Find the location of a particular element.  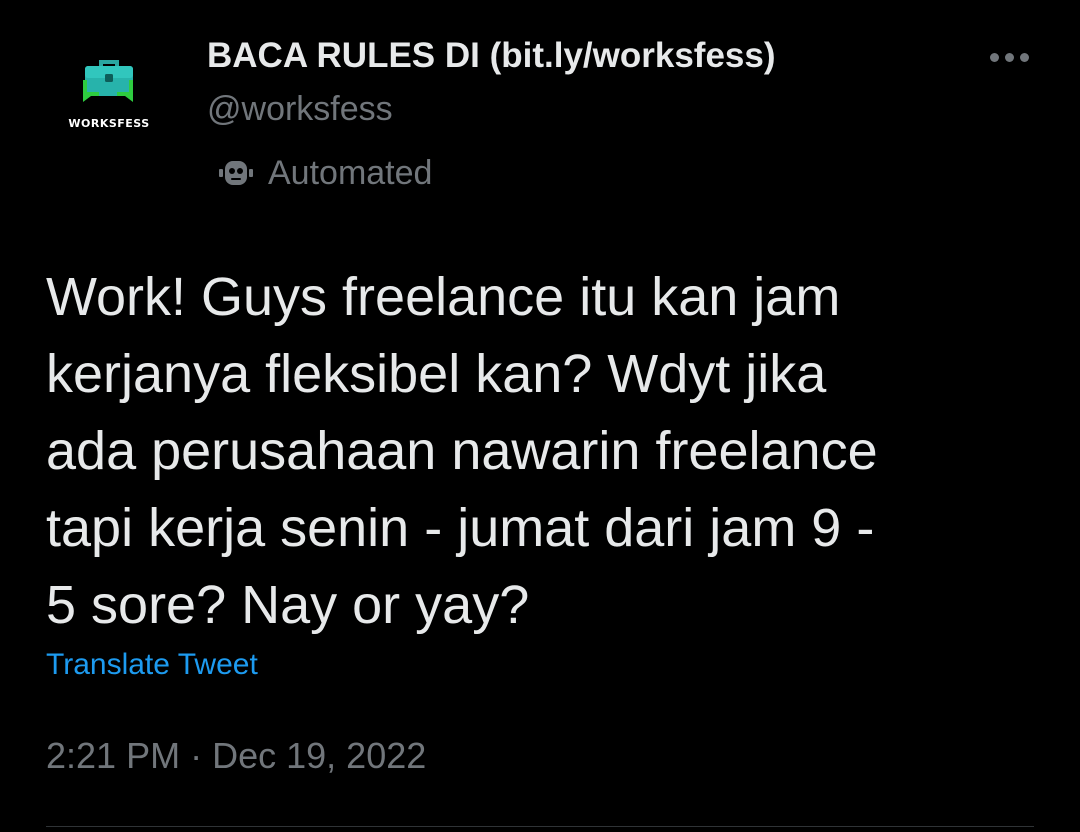

tweet-line: kerjanya fleksibel kan? Wdyt jika is located at coordinates (436, 374).